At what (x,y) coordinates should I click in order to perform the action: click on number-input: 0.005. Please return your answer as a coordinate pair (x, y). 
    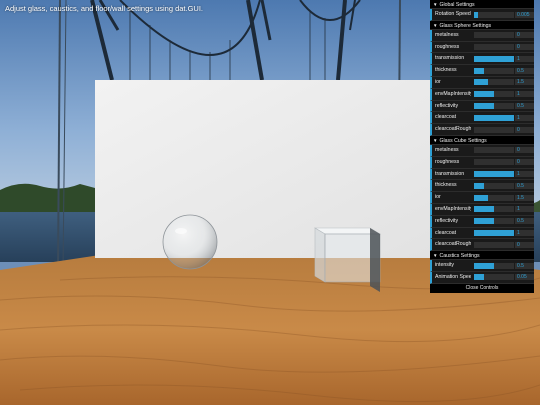
    Looking at the image, I should click on (524, 14).